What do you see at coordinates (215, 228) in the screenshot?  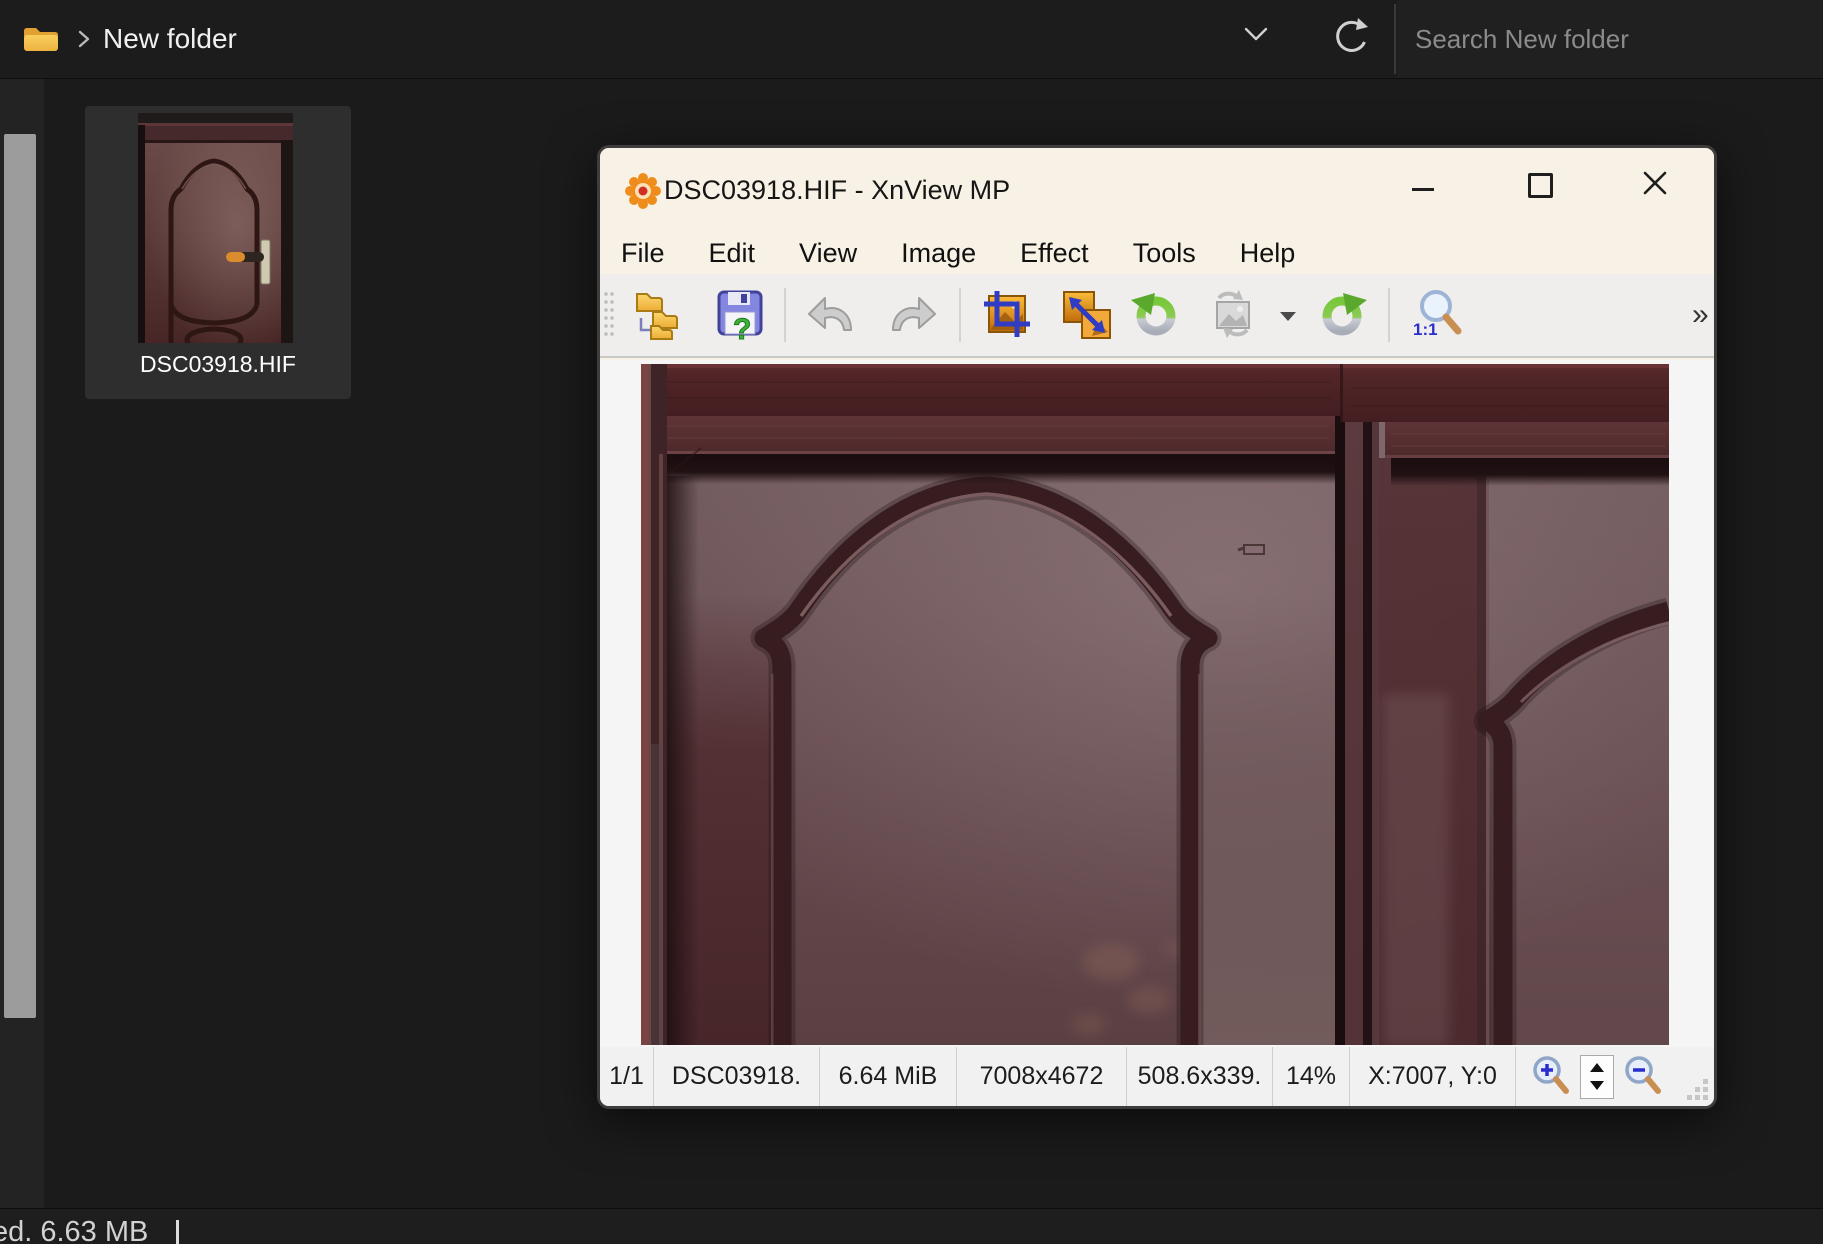 I see `file-thumbnail-door-photo` at bounding box center [215, 228].